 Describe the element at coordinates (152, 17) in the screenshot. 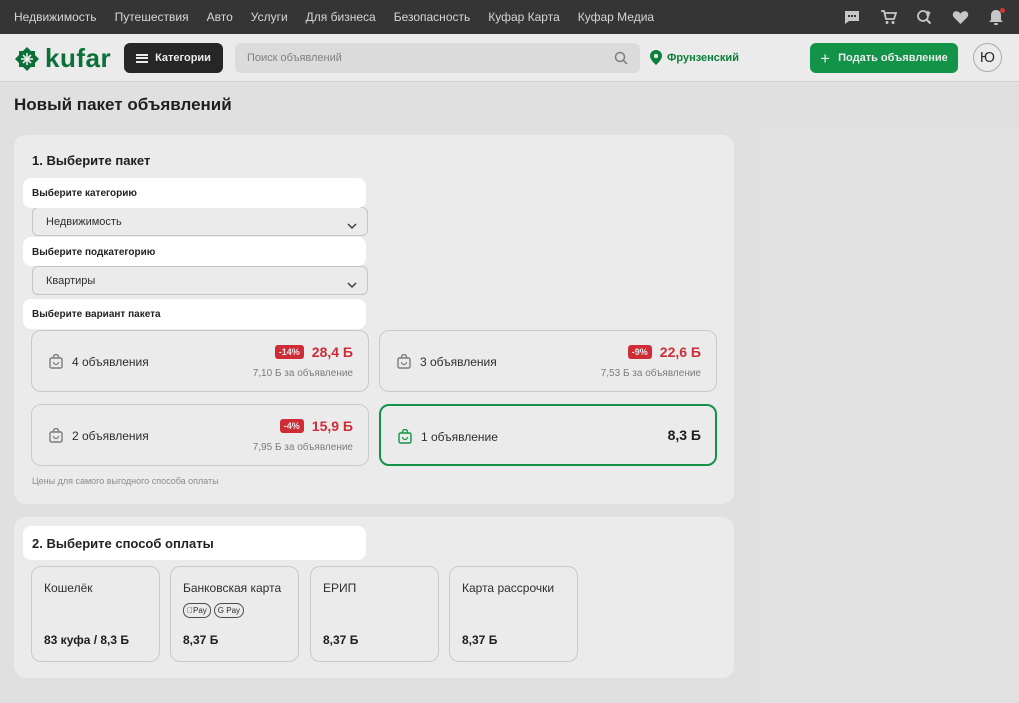

I see `nav-link-travel: Путешествия` at that location.